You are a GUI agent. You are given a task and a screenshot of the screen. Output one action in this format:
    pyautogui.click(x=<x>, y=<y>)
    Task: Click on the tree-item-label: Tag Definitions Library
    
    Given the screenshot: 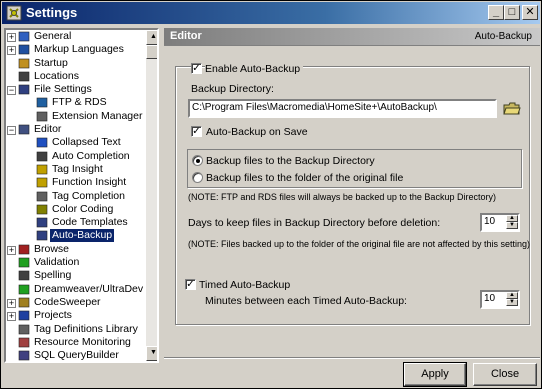 What is the action you would take?
    pyautogui.click(x=86, y=328)
    